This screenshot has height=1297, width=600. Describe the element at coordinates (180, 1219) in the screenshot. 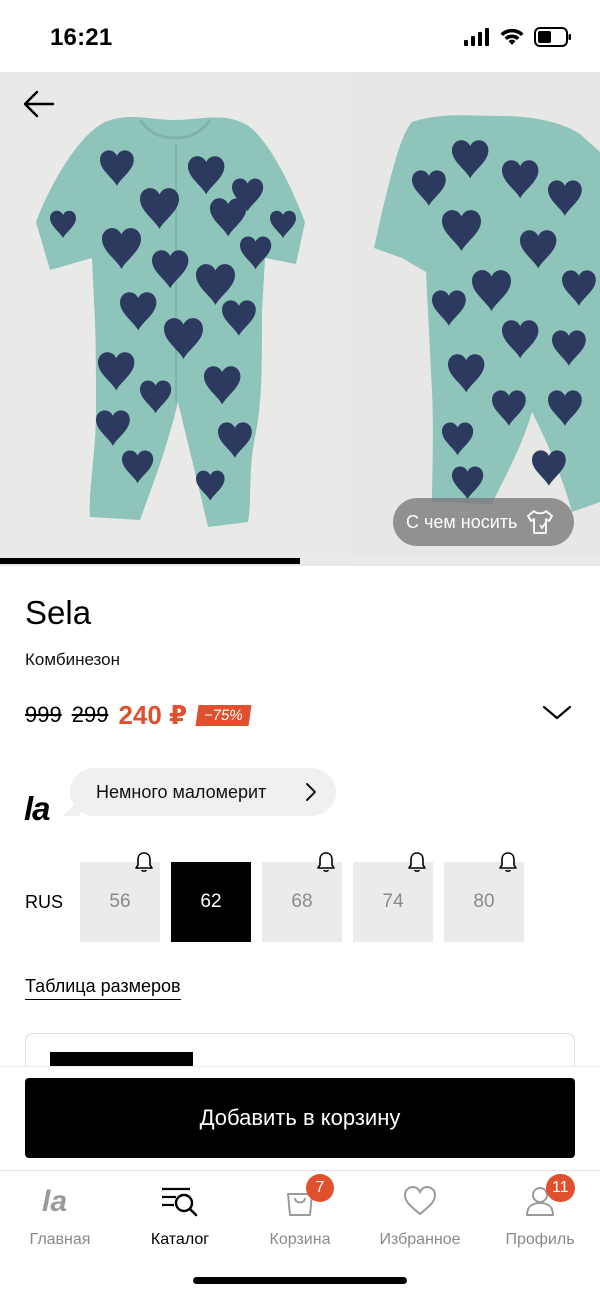

I see `tab-catalog: Каталог` at that location.